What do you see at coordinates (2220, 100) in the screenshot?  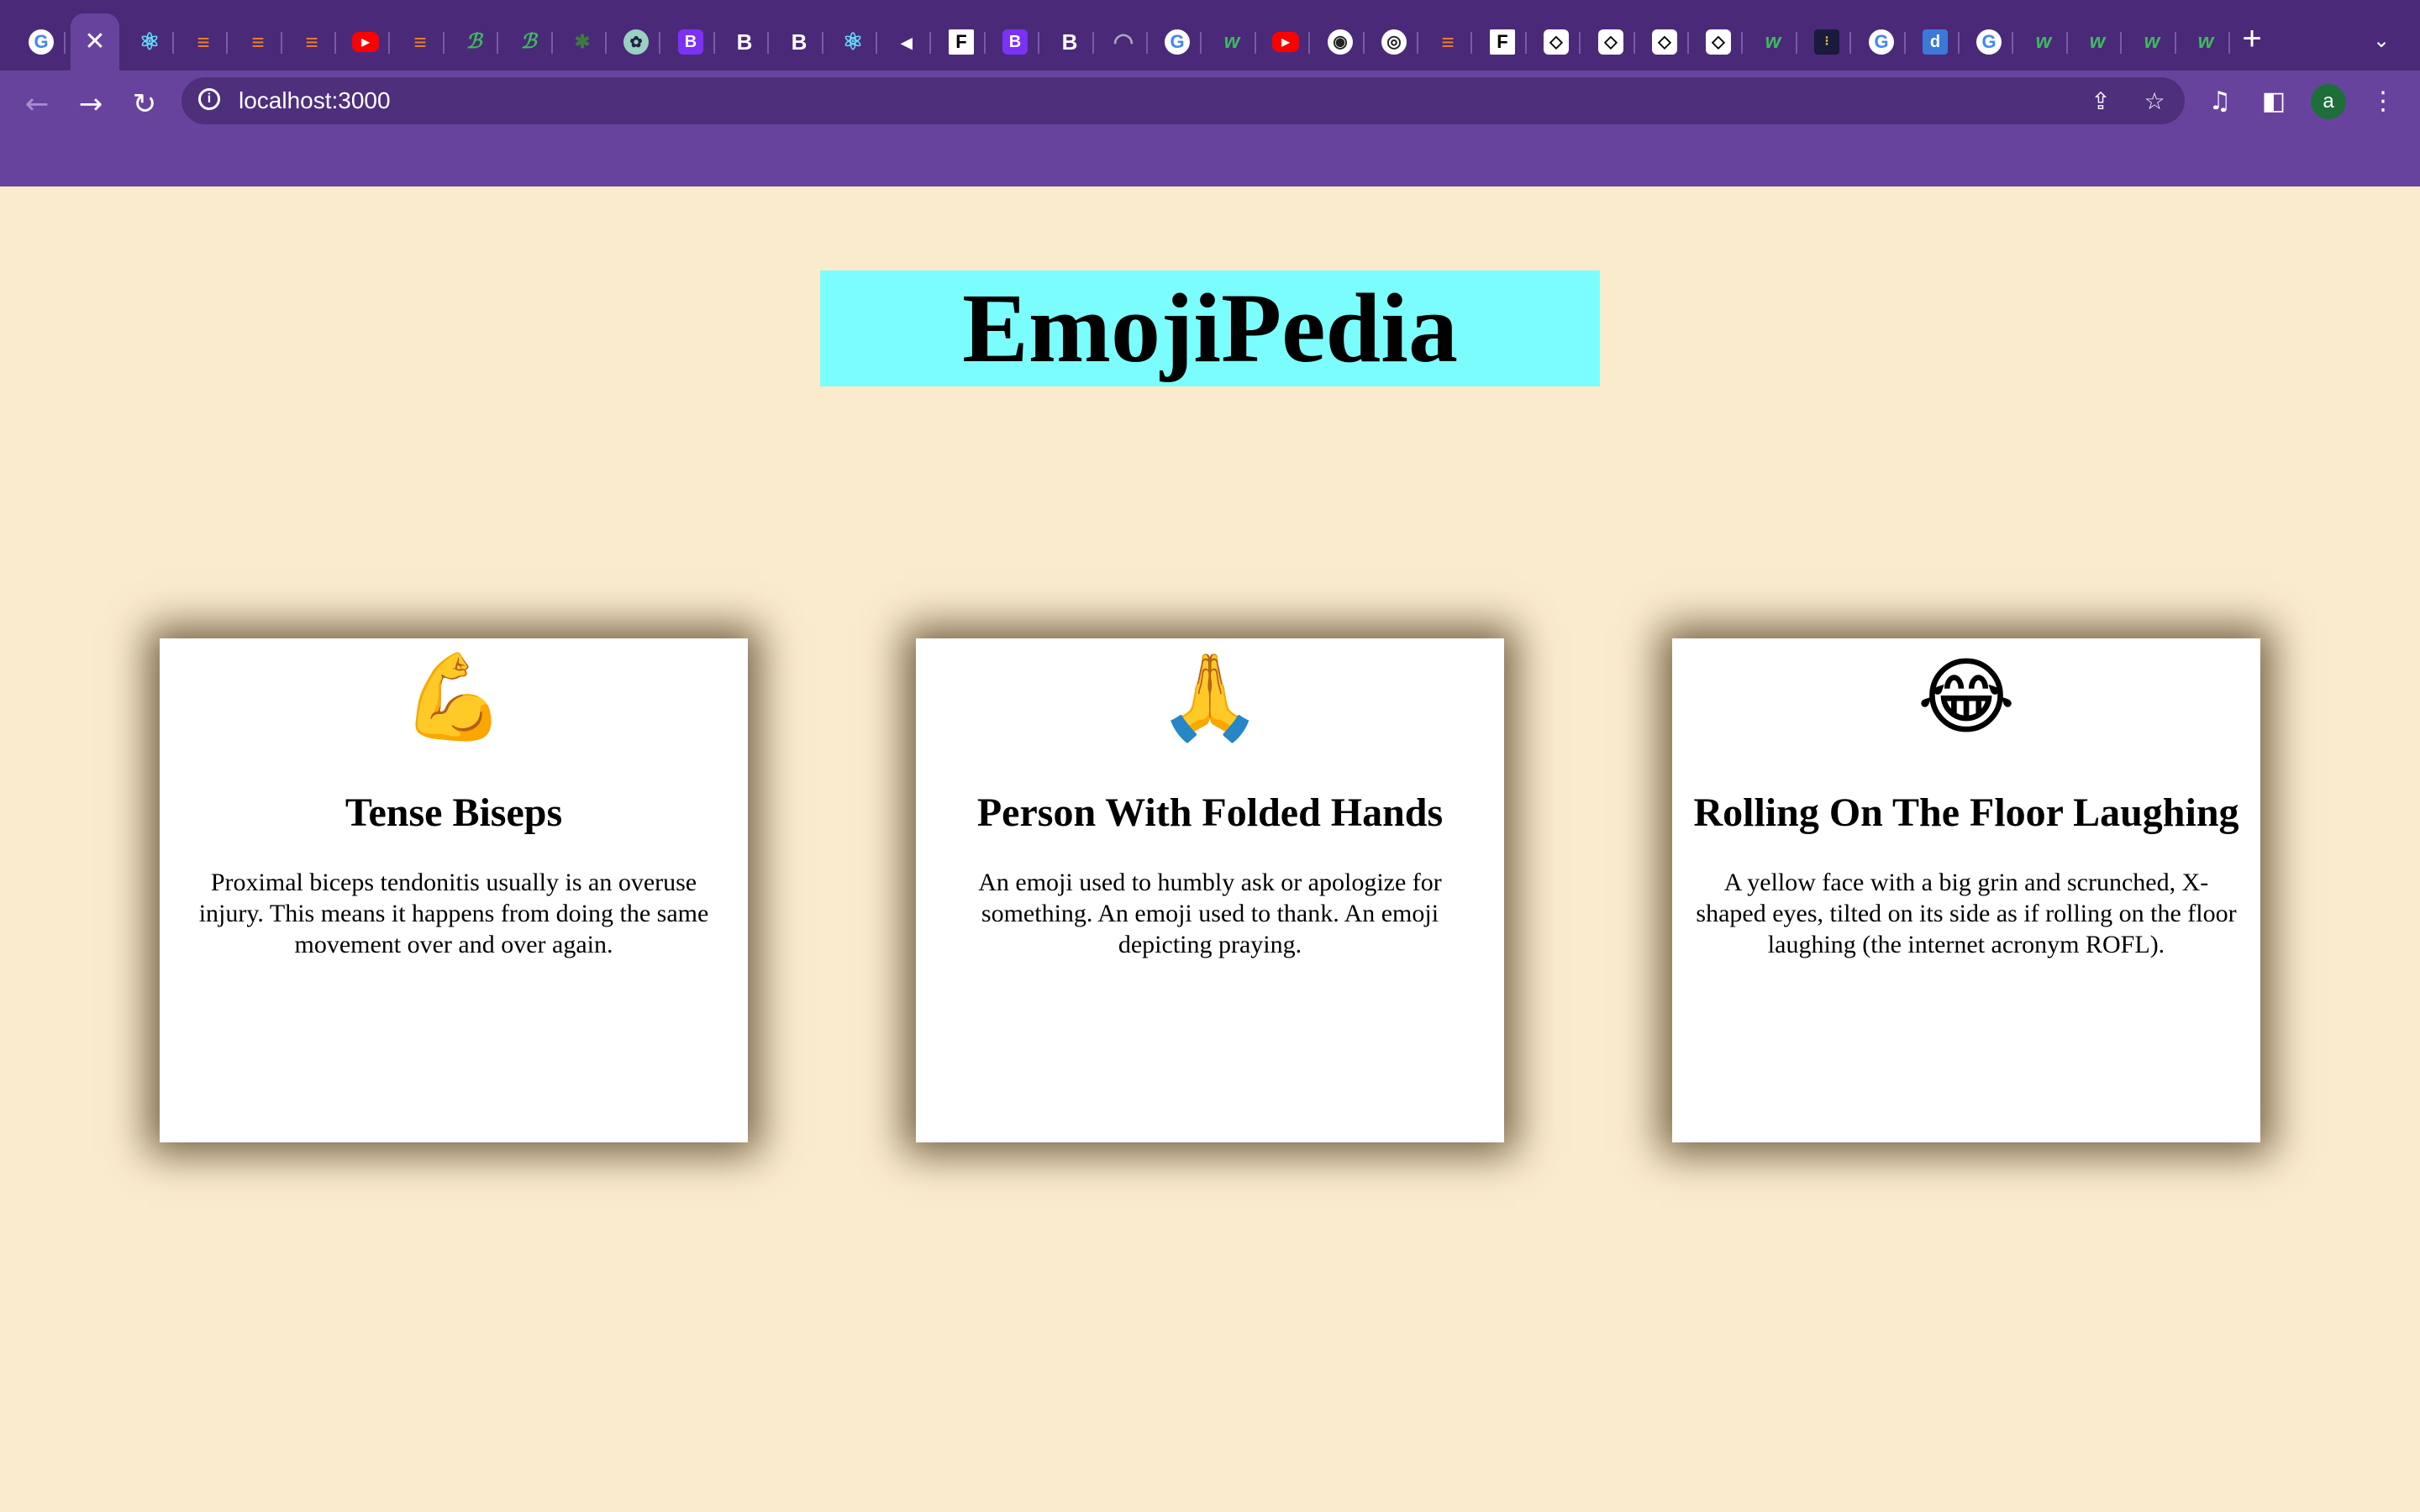 I see `media-control-icon: ♫` at bounding box center [2220, 100].